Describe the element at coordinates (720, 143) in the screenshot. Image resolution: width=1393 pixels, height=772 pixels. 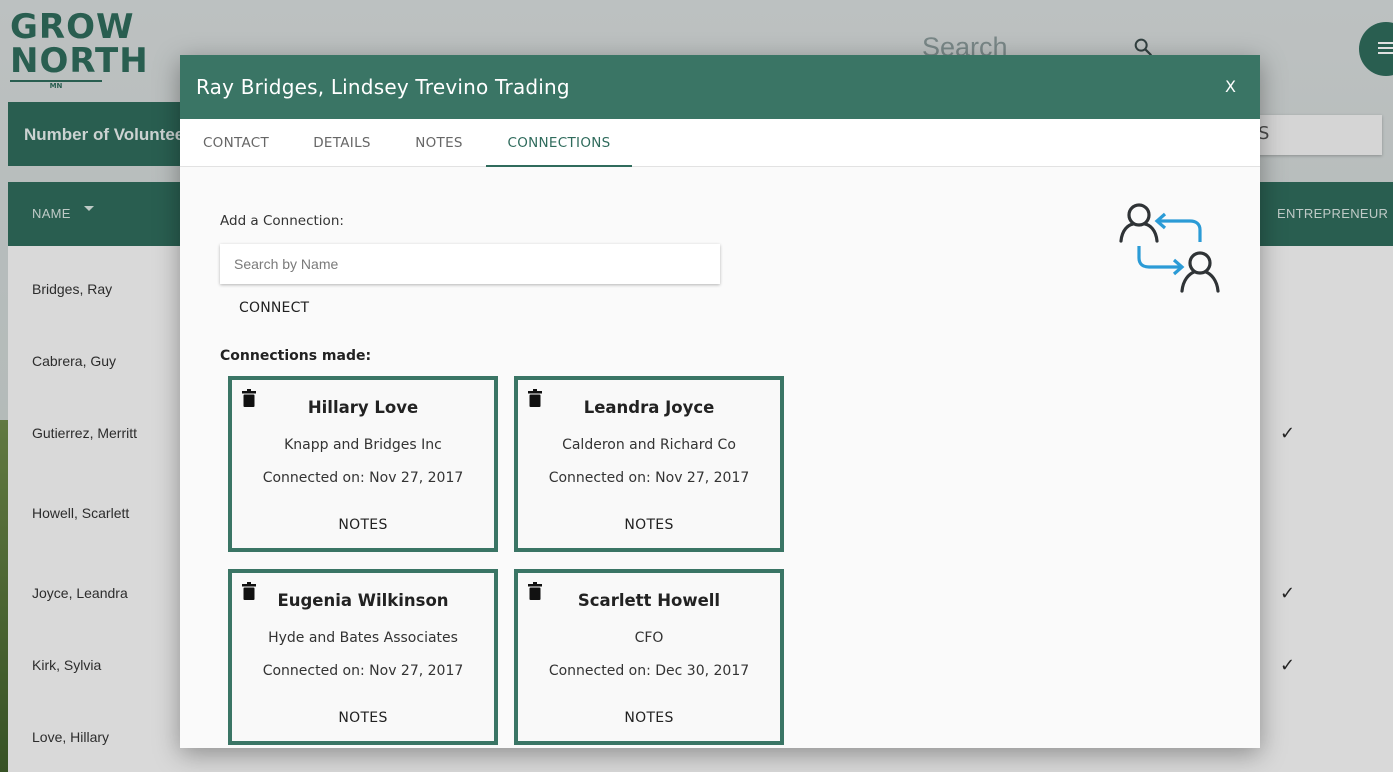
I see `tab-bar: CONTACT DETAILS NOTES CONNECTIONS` at that location.